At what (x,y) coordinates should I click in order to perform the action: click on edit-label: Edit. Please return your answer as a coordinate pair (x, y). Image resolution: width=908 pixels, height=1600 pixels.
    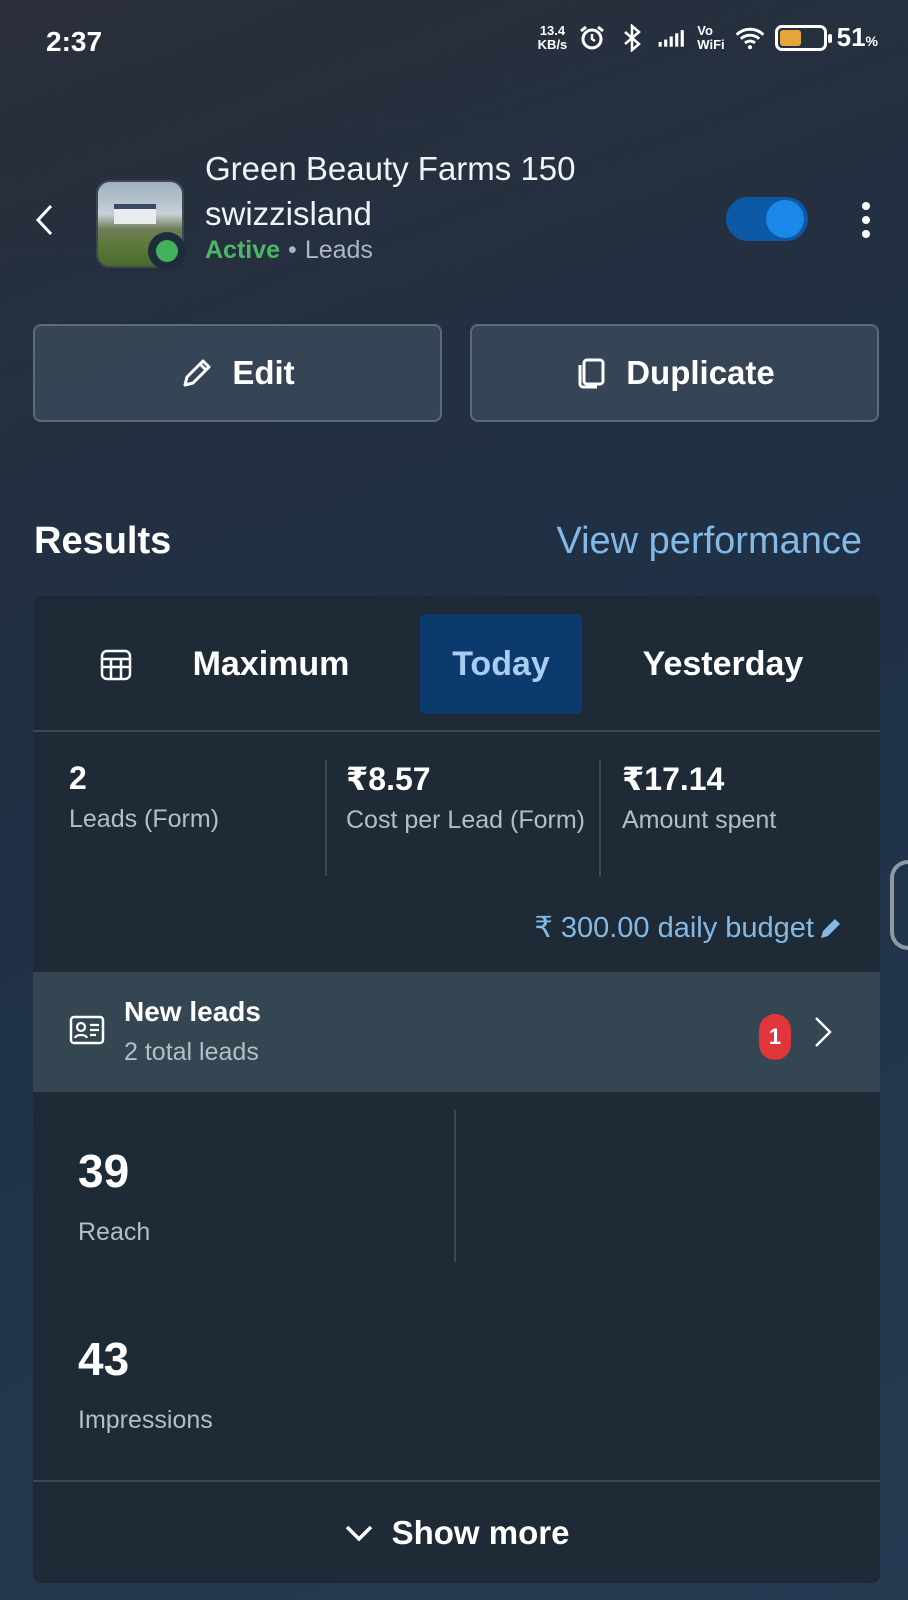
    Looking at the image, I should click on (263, 372).